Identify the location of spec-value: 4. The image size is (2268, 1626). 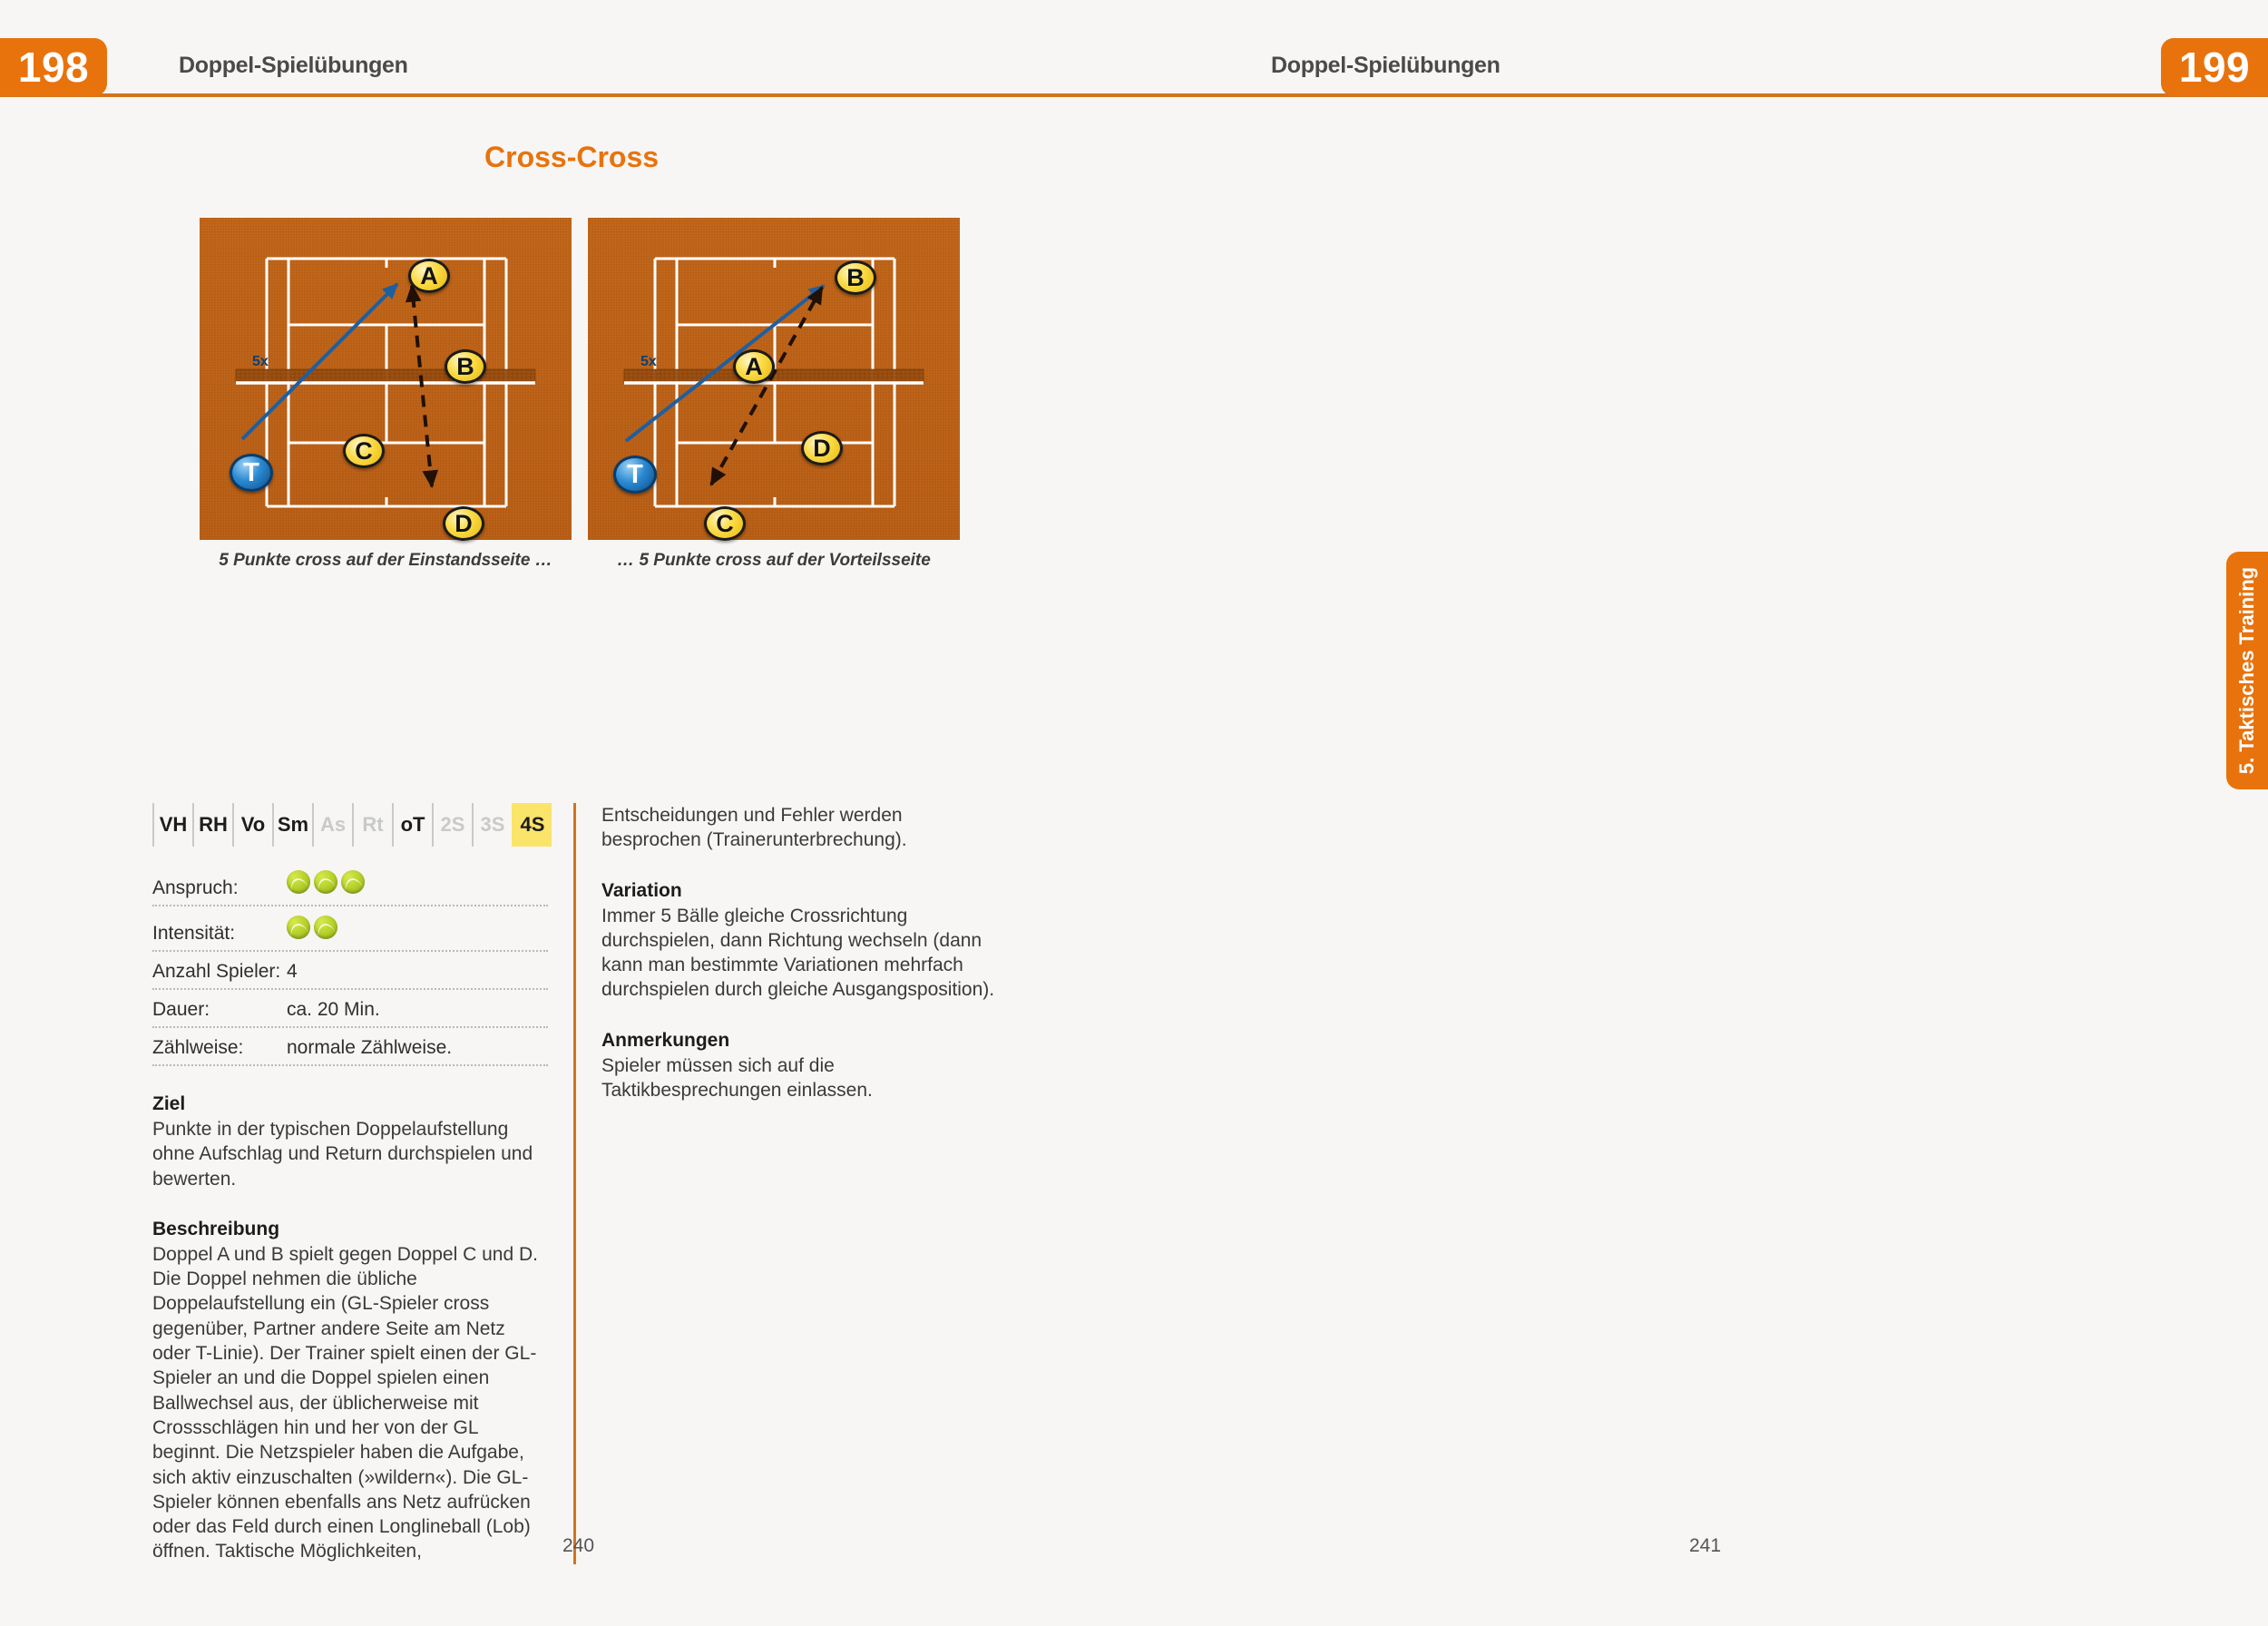
(292, 971).